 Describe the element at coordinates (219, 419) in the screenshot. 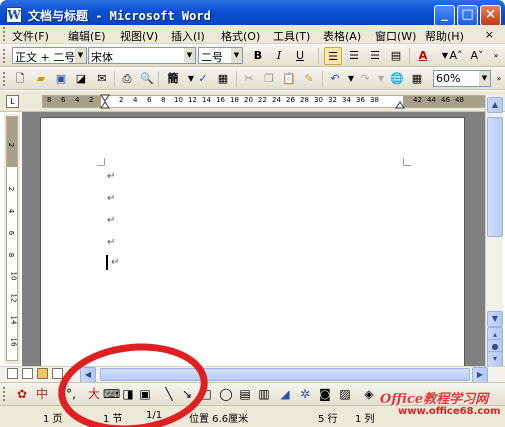

I see `status-position: 位置 6.6厘米` at that location.